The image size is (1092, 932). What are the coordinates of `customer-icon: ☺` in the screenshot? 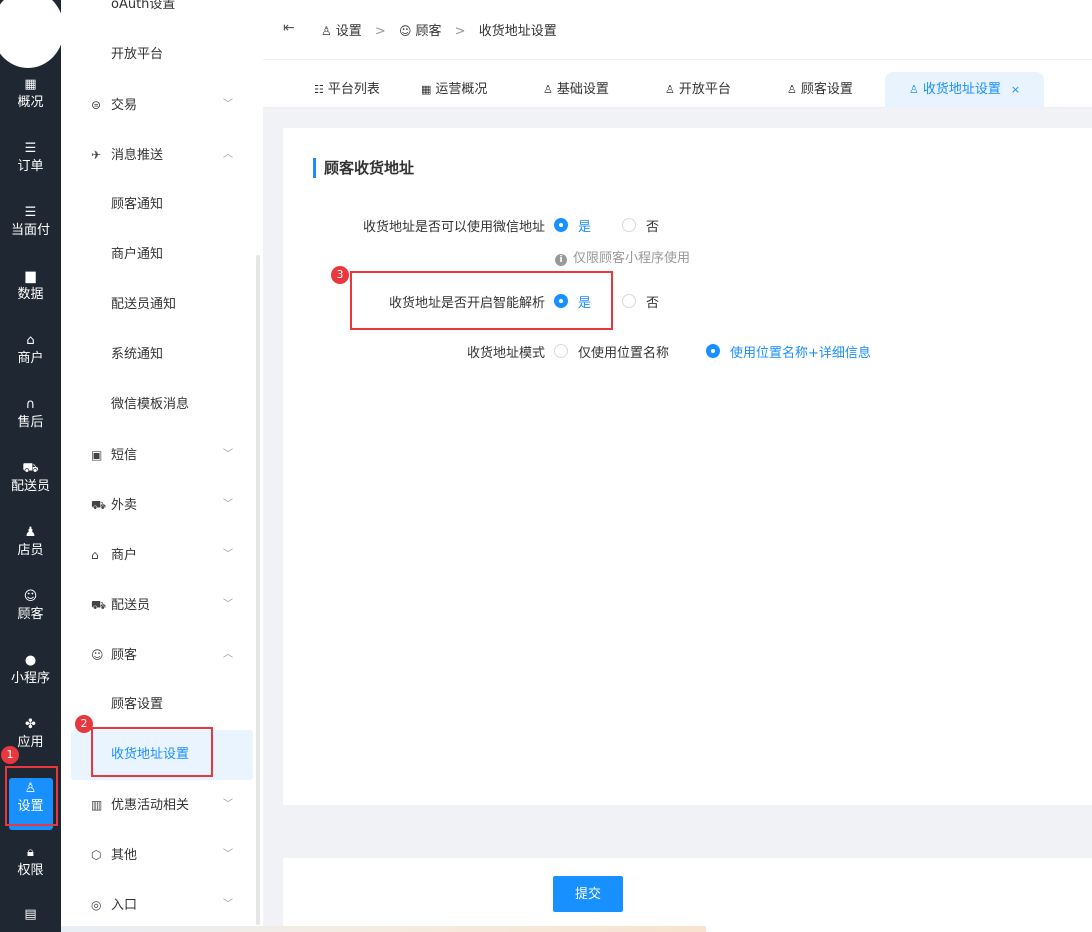 It's located at (405, 31).